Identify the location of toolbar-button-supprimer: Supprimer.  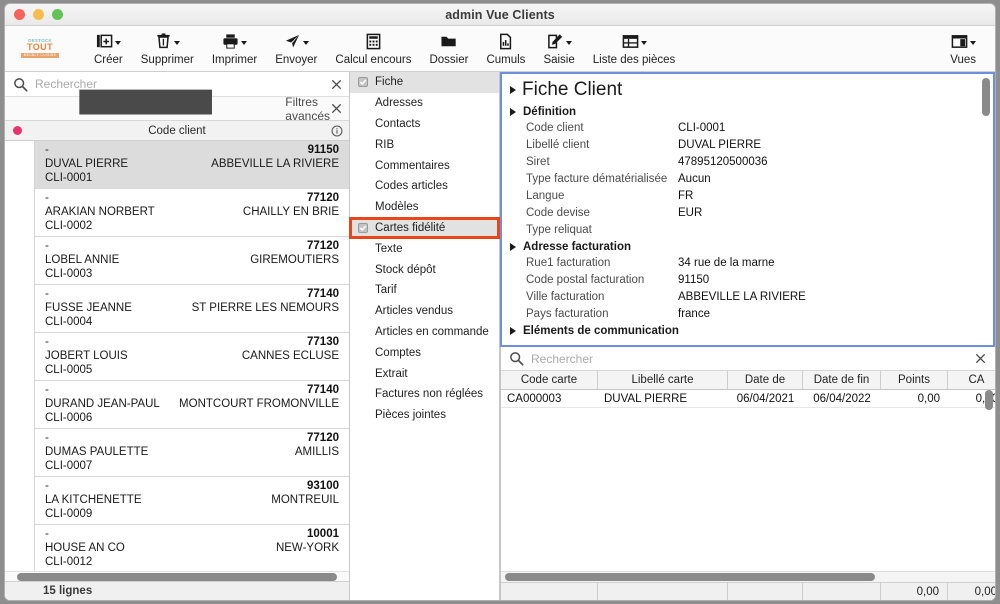
(167, 49).